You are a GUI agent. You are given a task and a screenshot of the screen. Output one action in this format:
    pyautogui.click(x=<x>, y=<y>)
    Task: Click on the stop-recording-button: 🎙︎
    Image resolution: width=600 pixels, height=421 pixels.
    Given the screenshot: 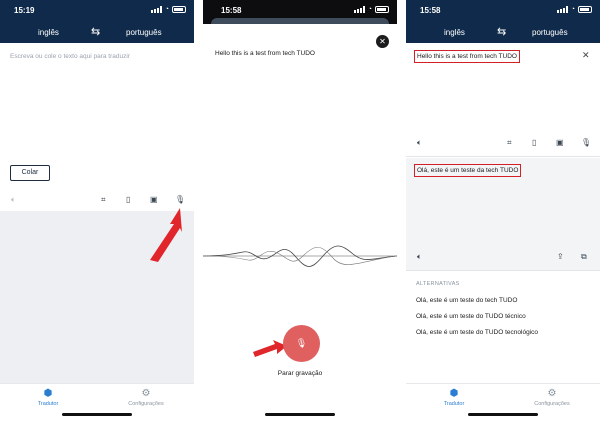 What is the action you would take?
    pyautogui.click(x=301, y=343)
    